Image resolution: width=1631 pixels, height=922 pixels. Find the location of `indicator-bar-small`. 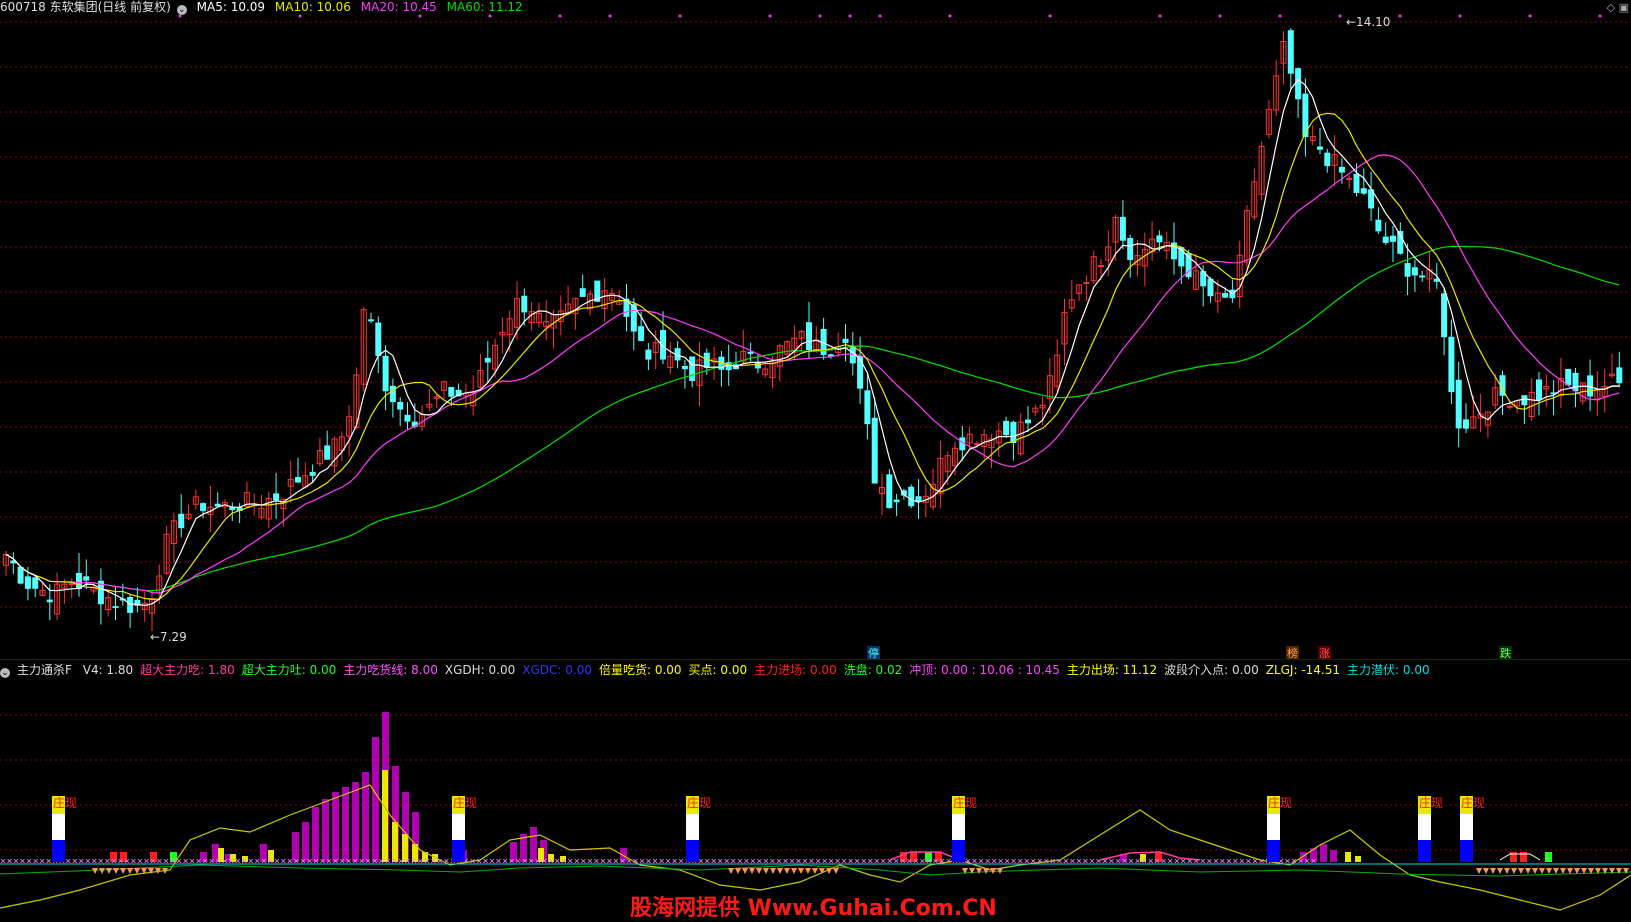

indicator-bar-small is located at coordinates (1548, 857).